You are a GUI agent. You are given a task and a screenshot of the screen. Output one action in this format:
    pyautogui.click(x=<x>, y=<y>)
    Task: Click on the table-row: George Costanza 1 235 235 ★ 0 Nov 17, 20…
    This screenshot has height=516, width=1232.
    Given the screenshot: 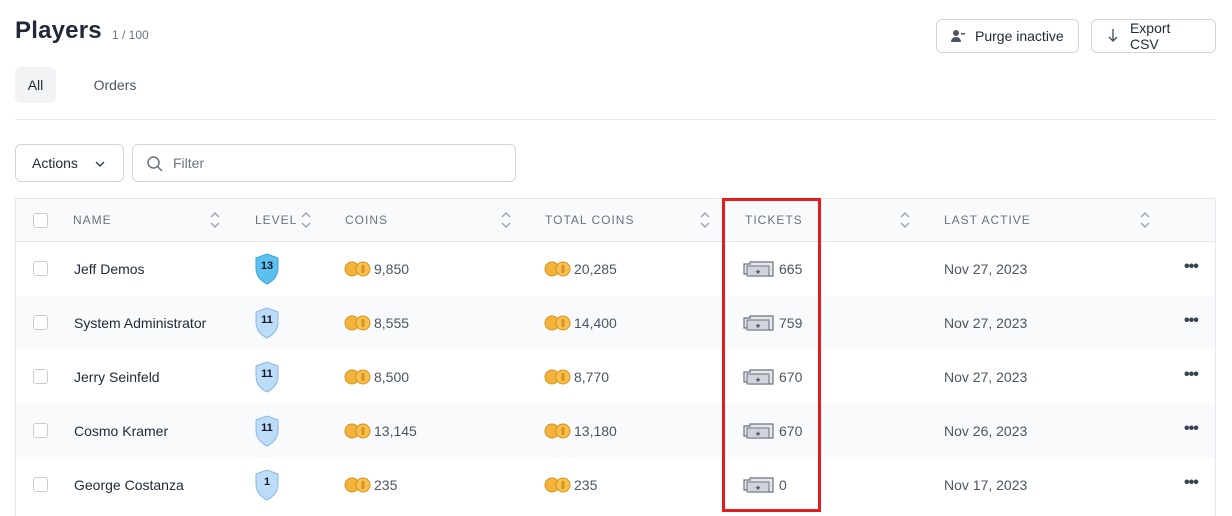 What is the action you would take?
    pyautogui.click(x=615, y=485)
    